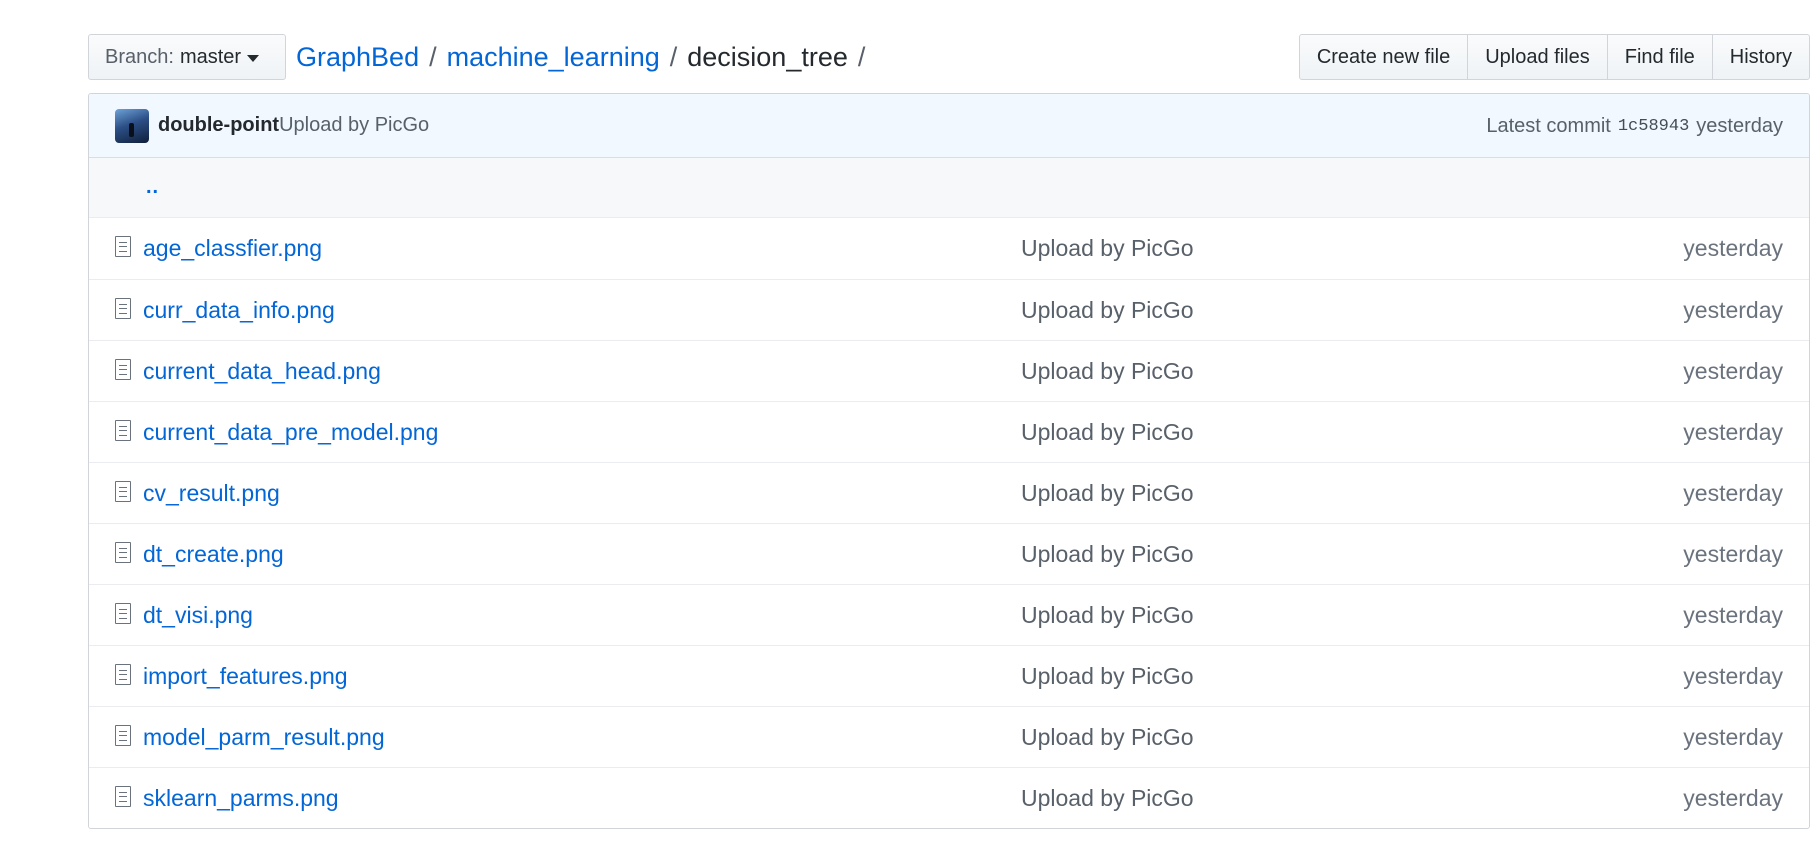 The image size is (1817, 867). Describe the element at coordinates (213, 554) in the screenshot. I see `file-name-link: dt_create.png` at that location.